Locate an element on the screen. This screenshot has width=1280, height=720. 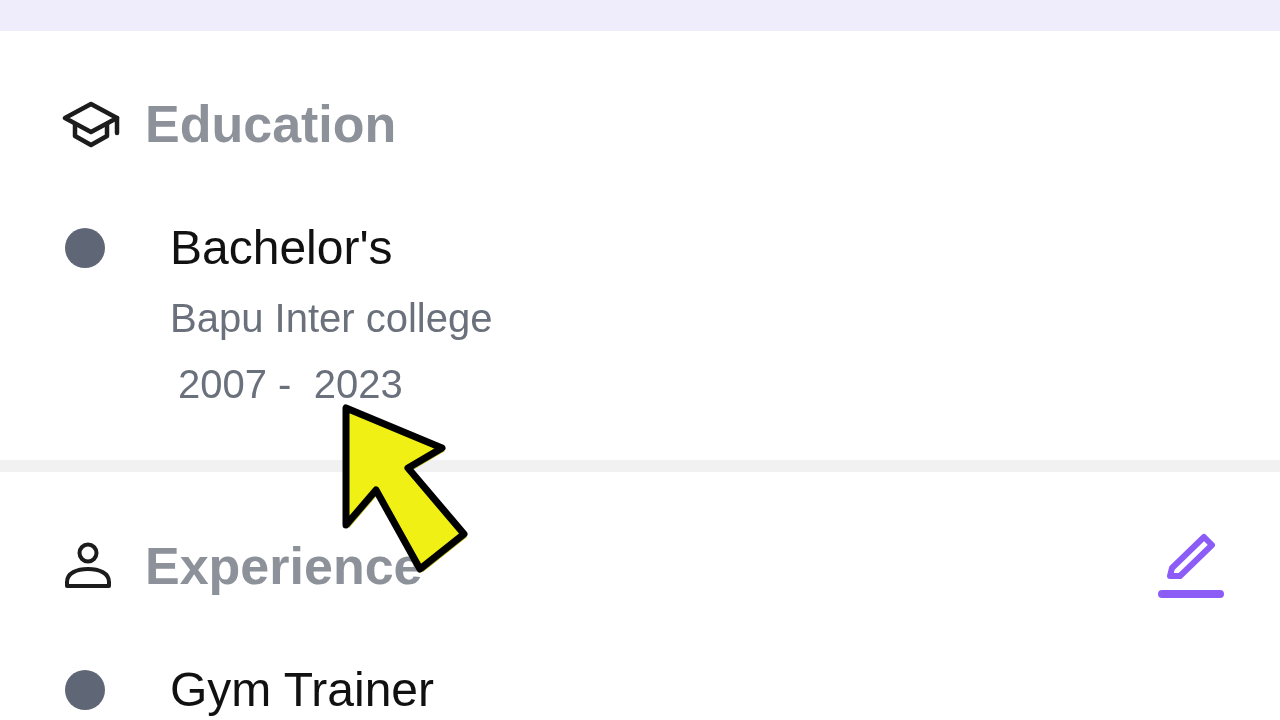
edit-button is located at coordinates (1191, 566).